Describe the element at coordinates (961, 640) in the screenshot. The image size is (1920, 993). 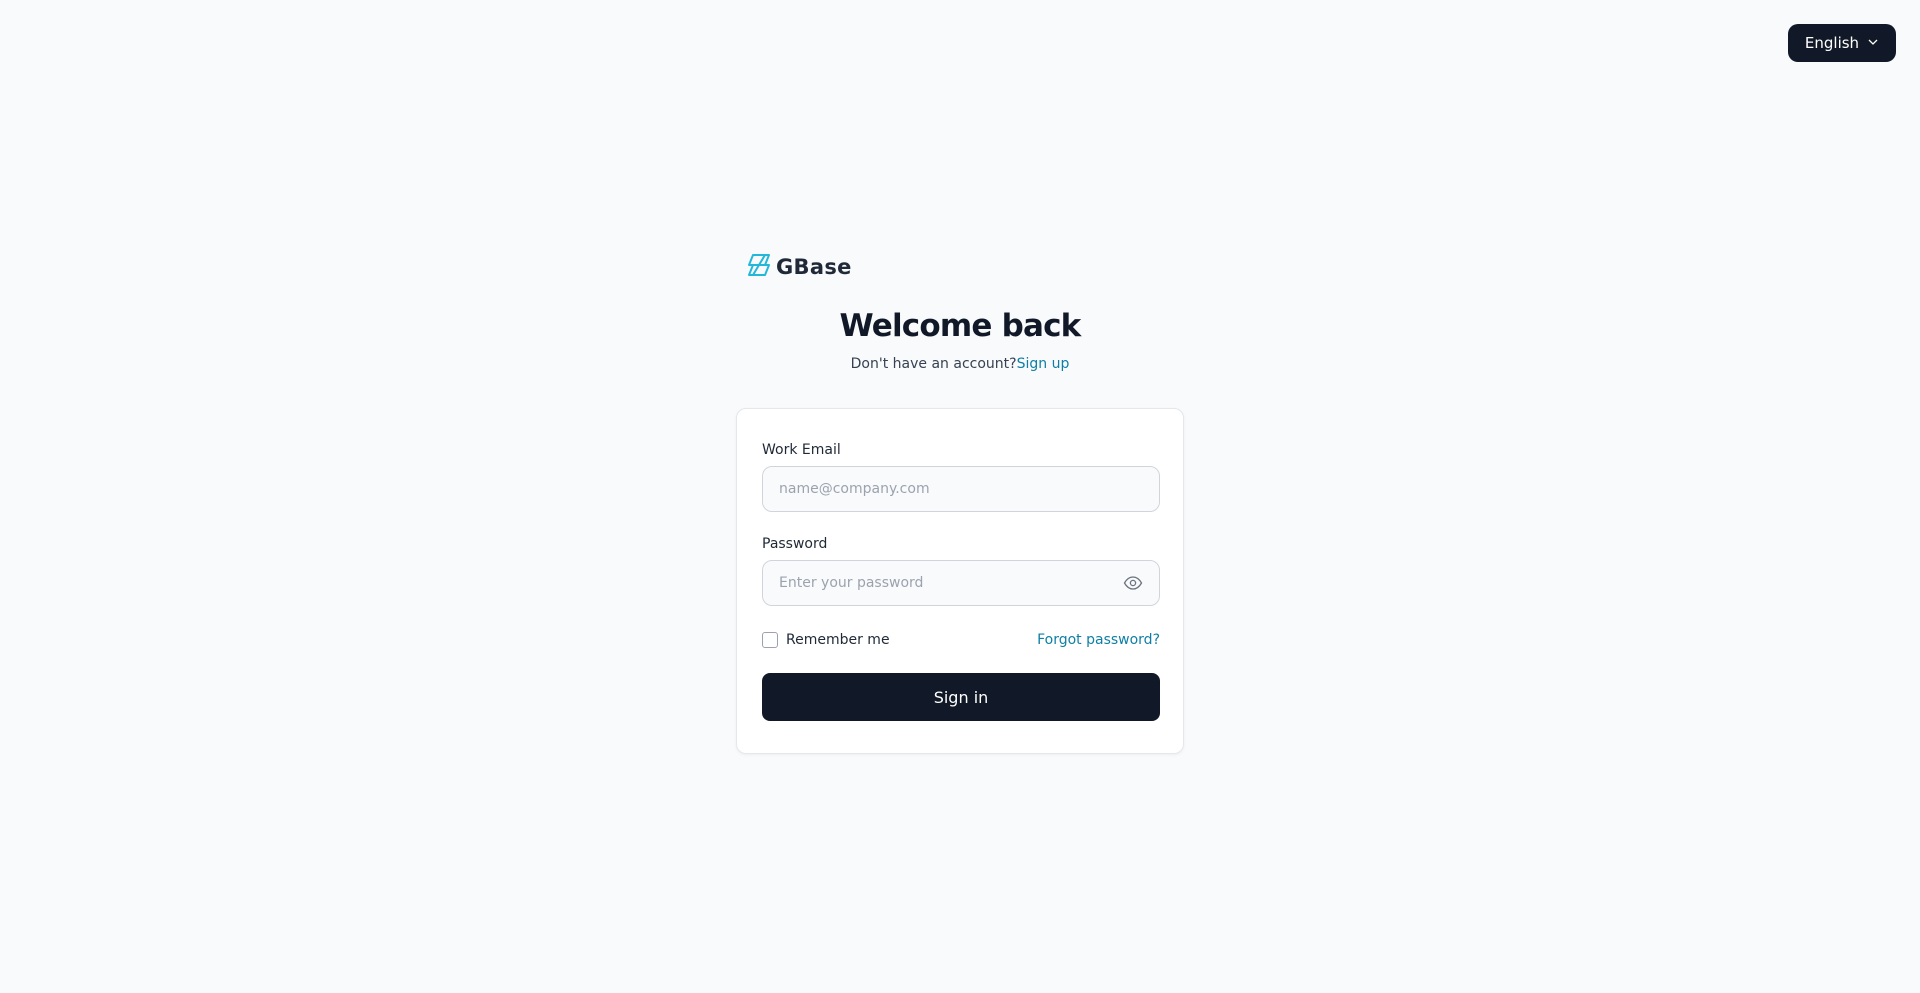
I see `options-row: Remember me Forgot password?` at that location.